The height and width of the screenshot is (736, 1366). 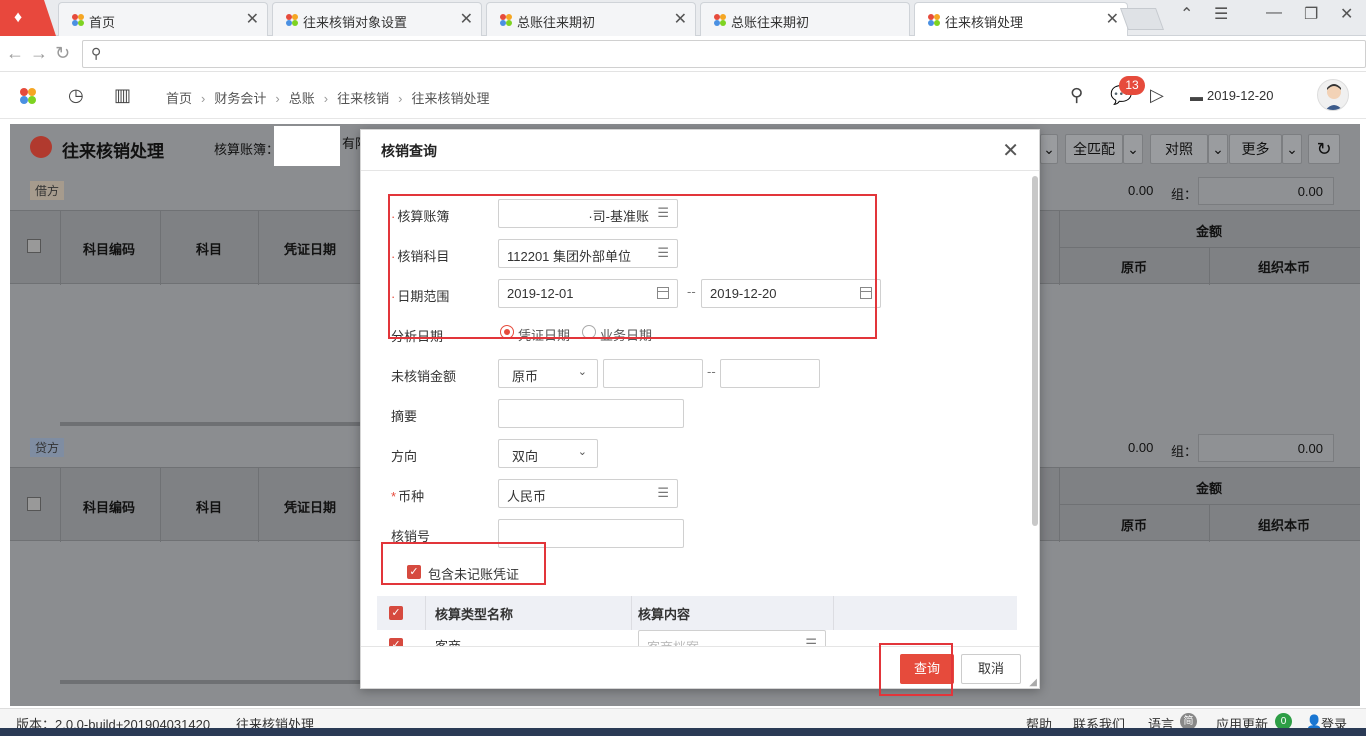 I want to click on notification-badge: 13, so click(x=1132, y=85).